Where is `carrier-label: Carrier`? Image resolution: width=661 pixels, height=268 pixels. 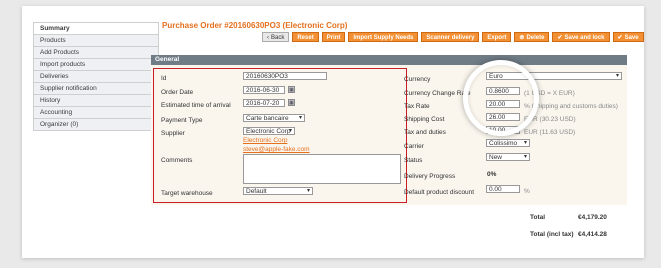 carrier-label: Carrier is located at coordinates (414, 146).